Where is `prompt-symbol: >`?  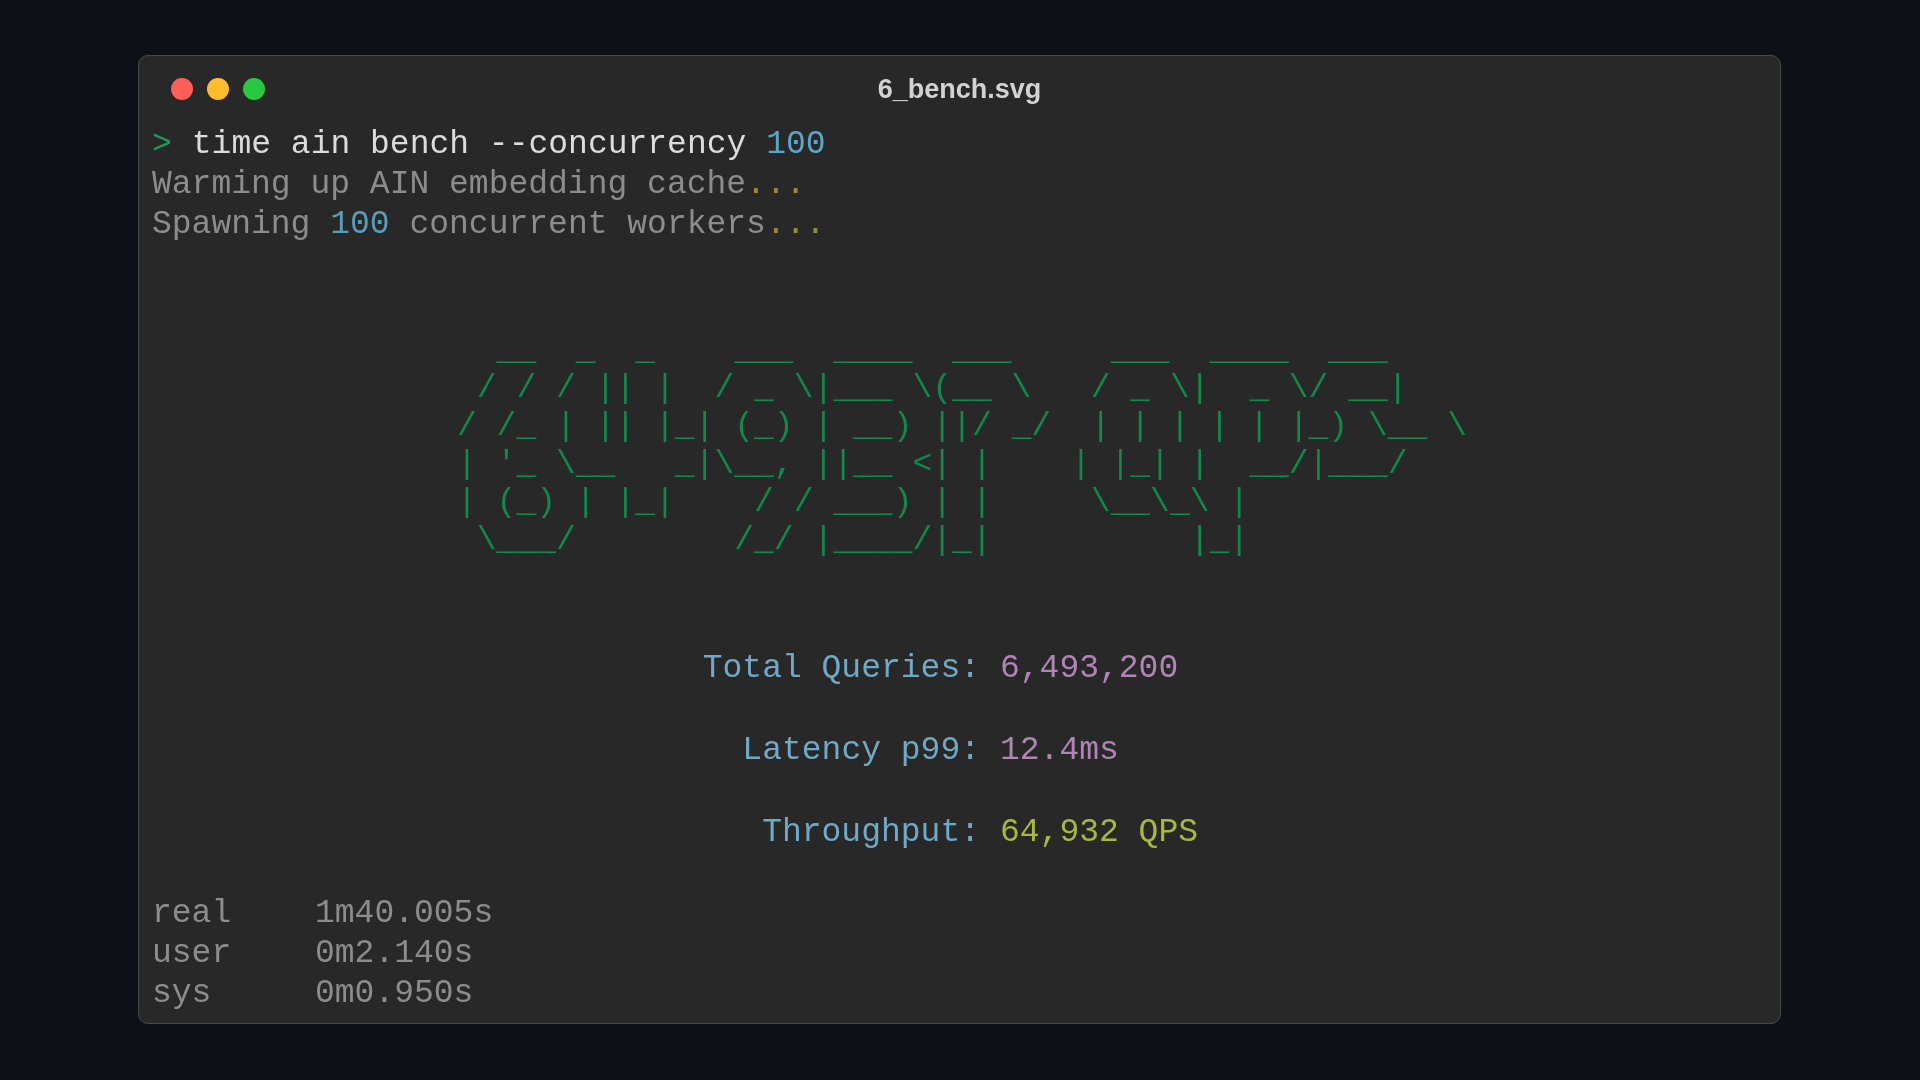
prompt-symbol: > is located at coordinates (162, 145).